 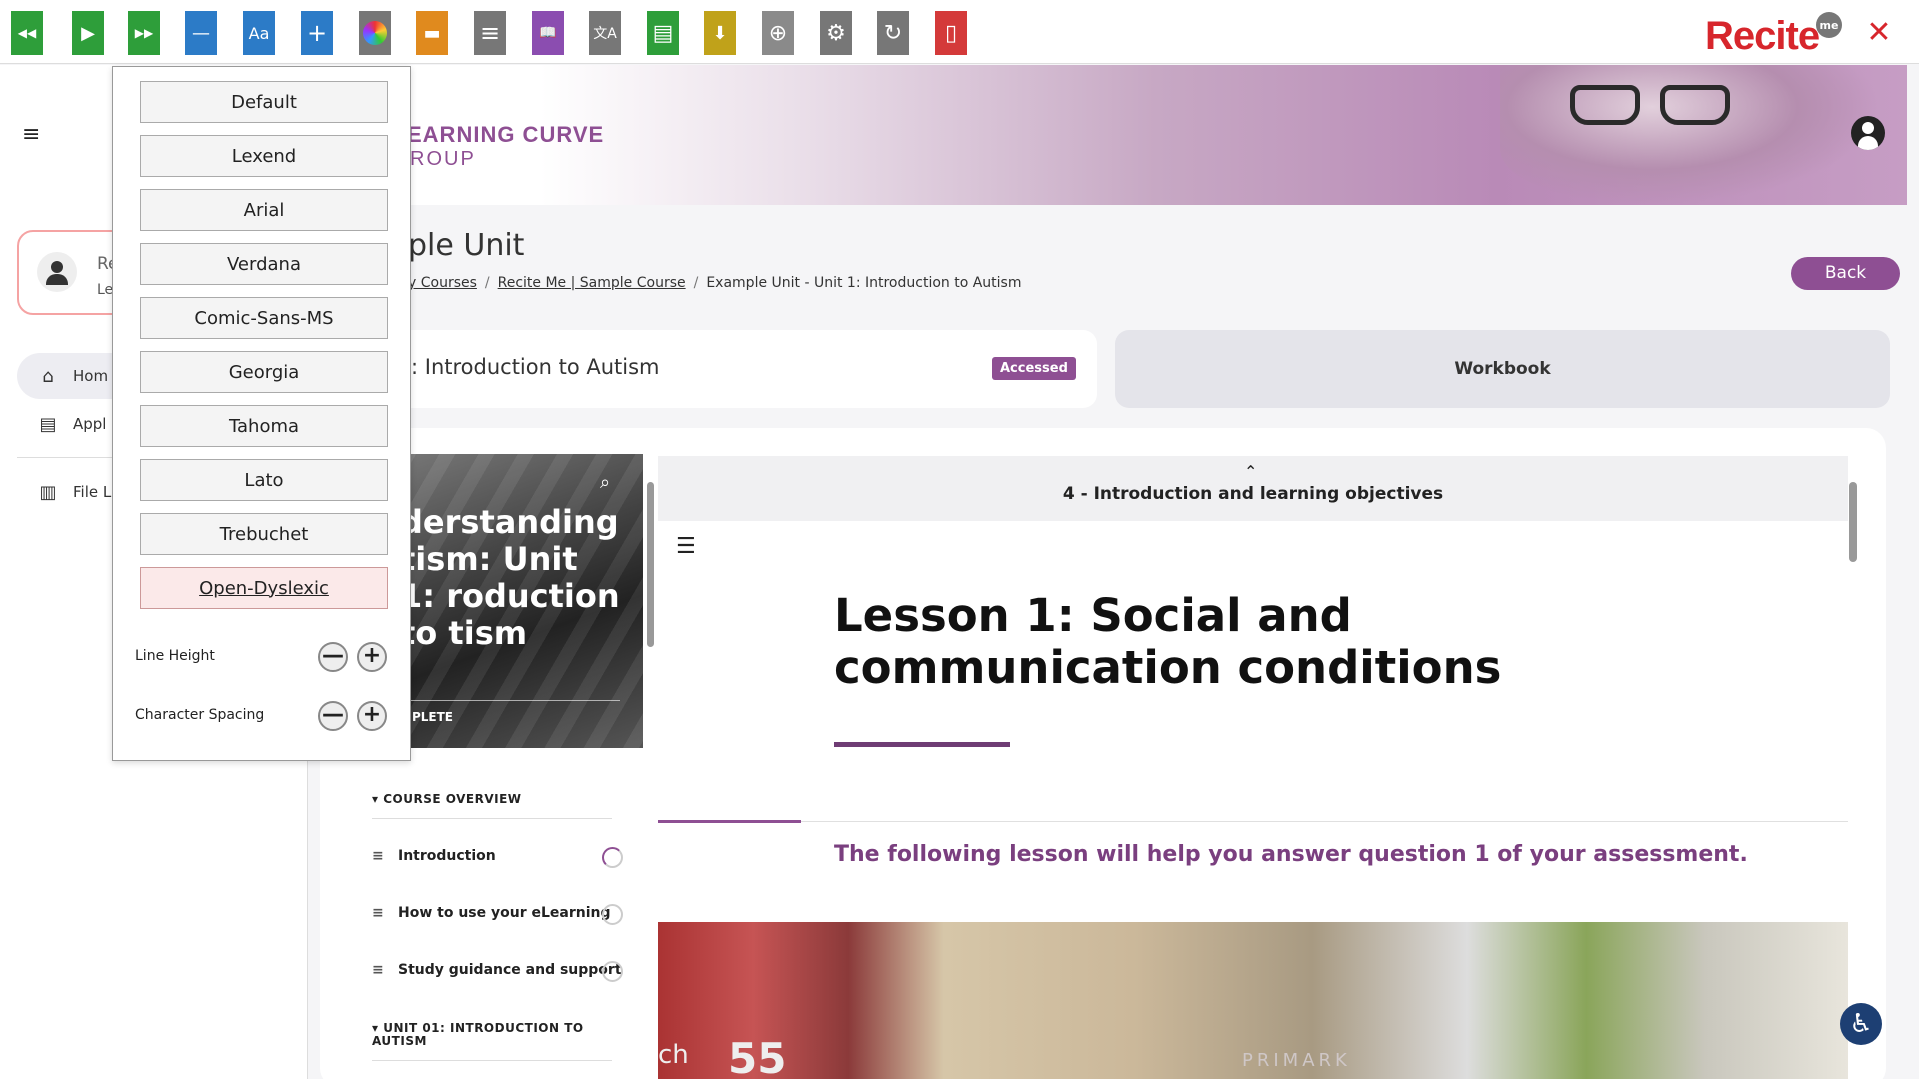 What do you see at coordinates (92, 492) in the screenshot?
I see `sidebar-item-label: File L` at bounding box center [92, 492].